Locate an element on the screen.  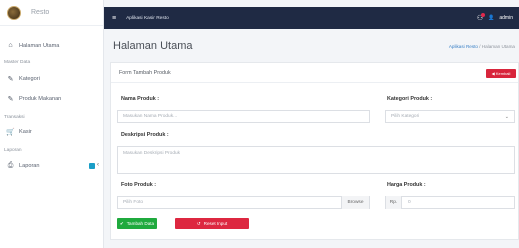
kategori-produk-label: Kategori Produk : is located at coordinates (410, 99).